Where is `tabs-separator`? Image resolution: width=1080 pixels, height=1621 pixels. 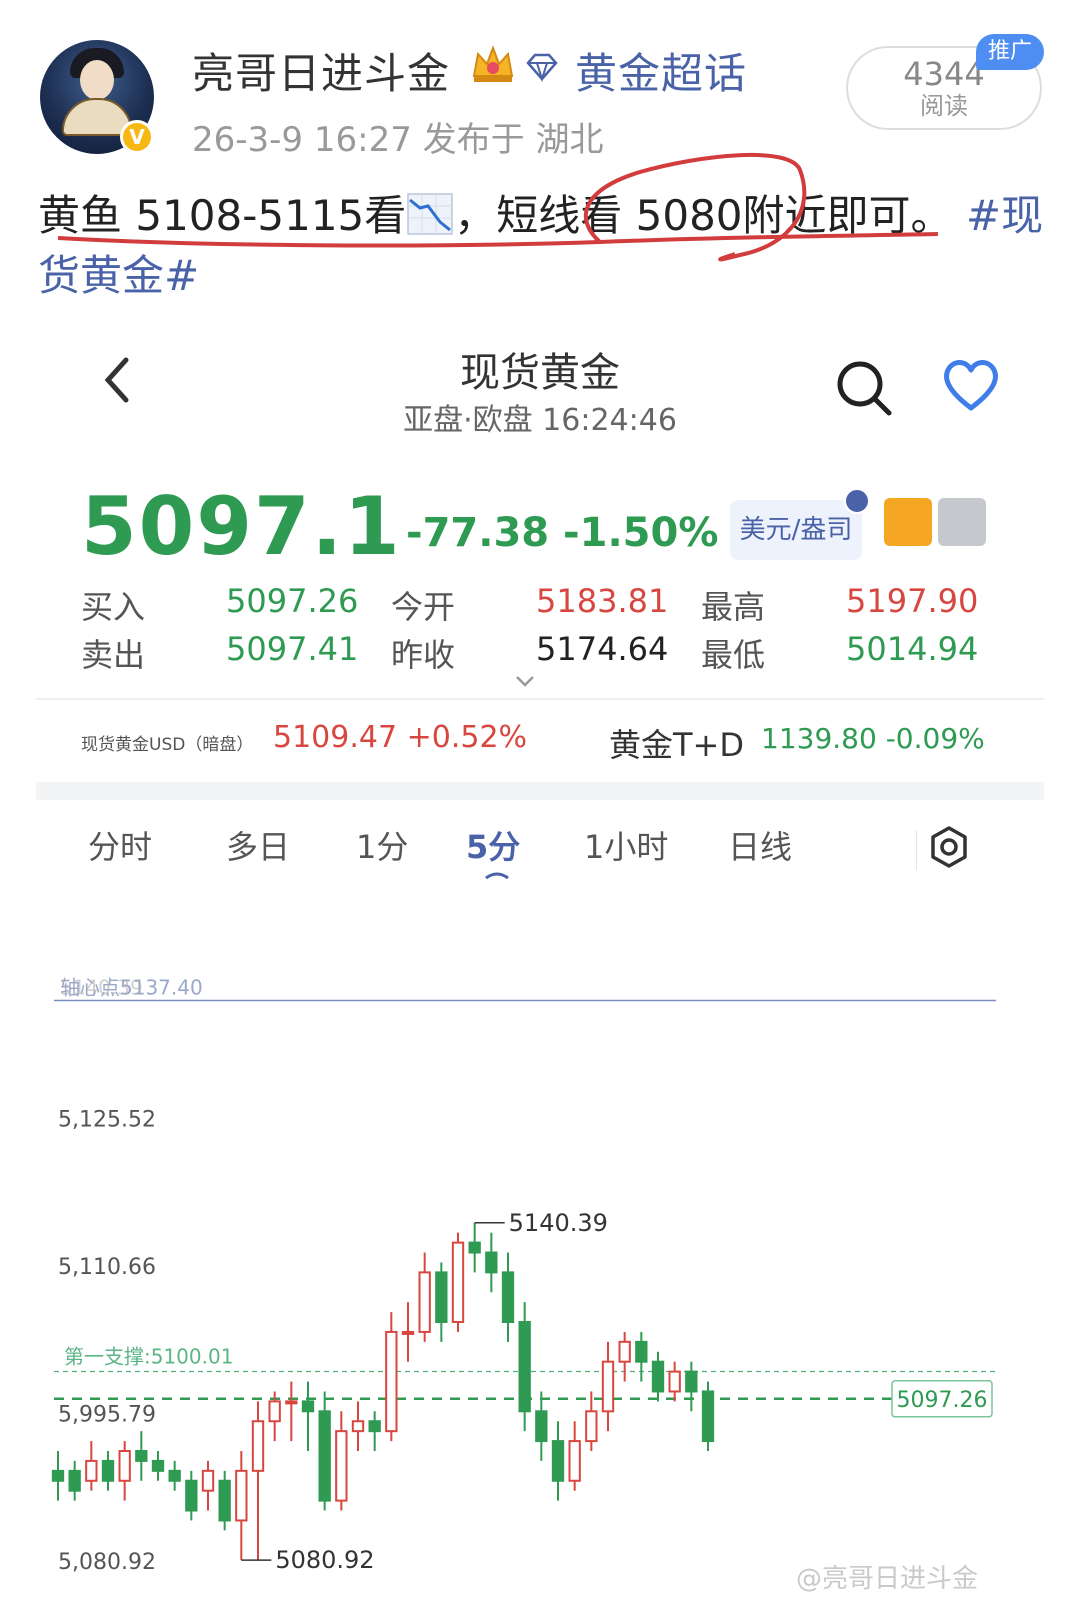
tabs-separator is located at coordinates (916, 850).